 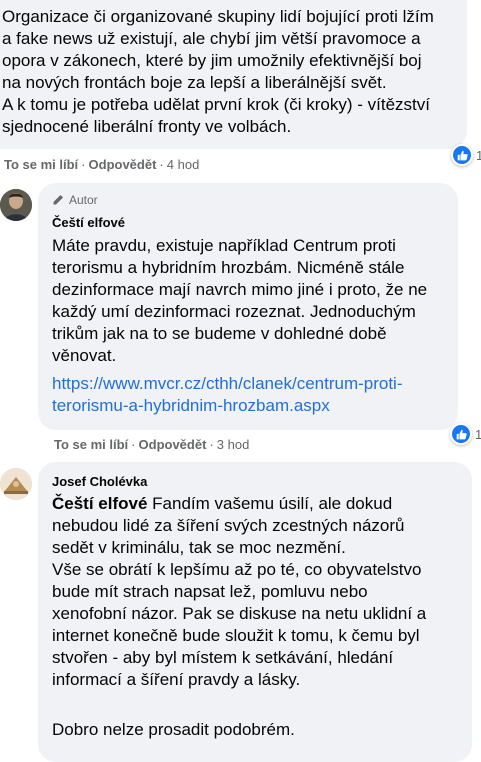 I want to click on pencil-icon, so click(x=58, y=200).